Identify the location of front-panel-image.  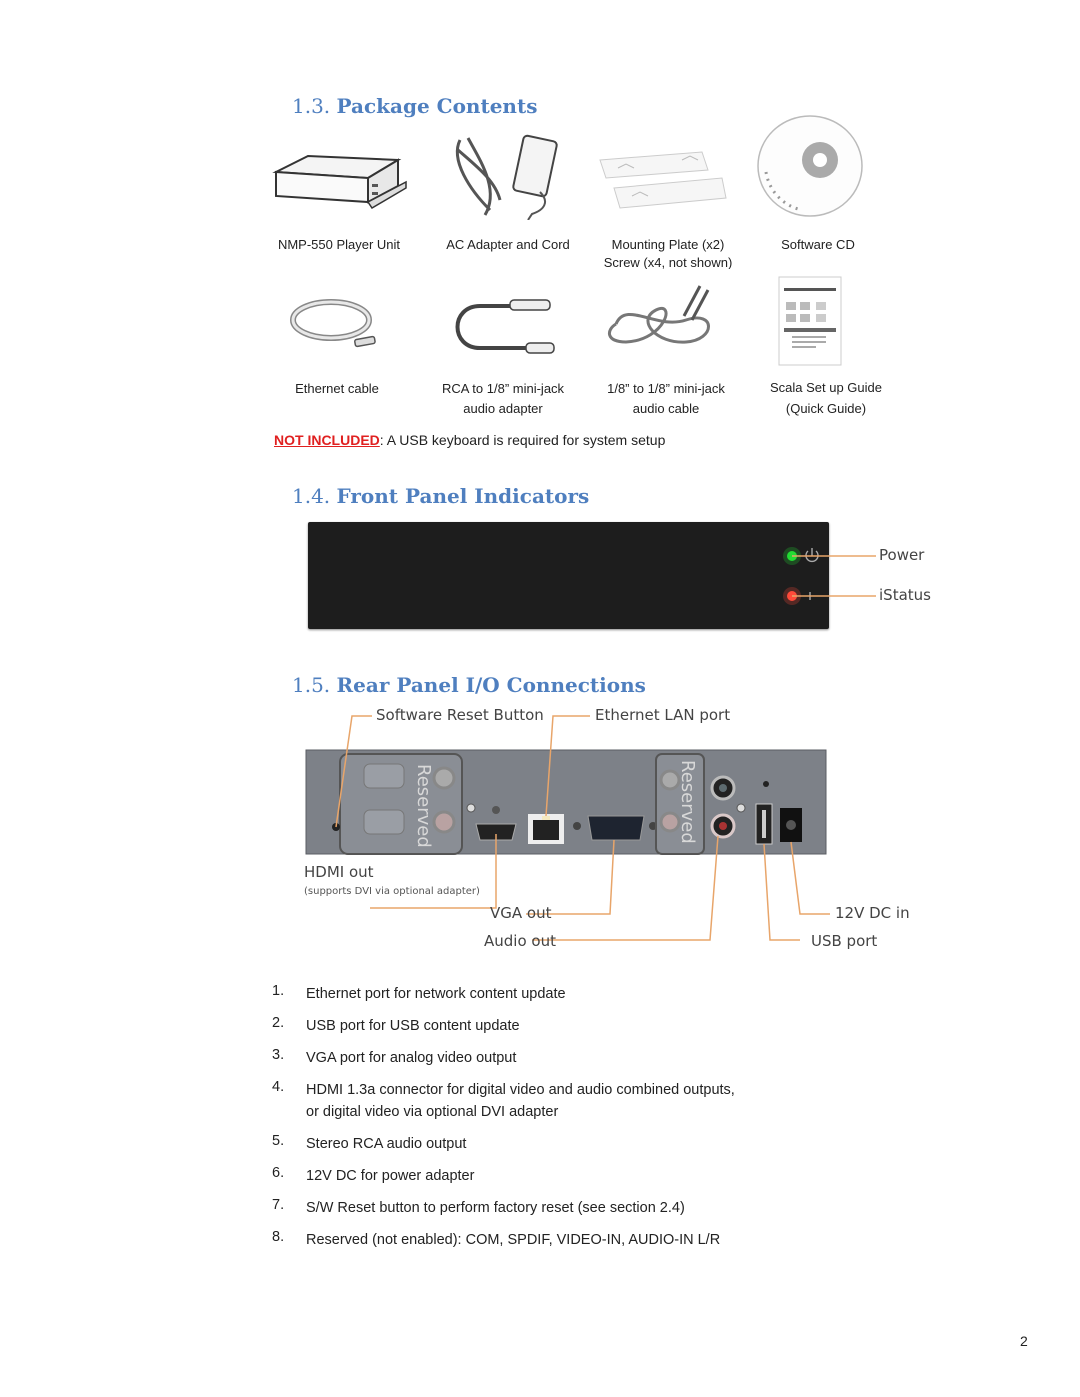
(568, 575).